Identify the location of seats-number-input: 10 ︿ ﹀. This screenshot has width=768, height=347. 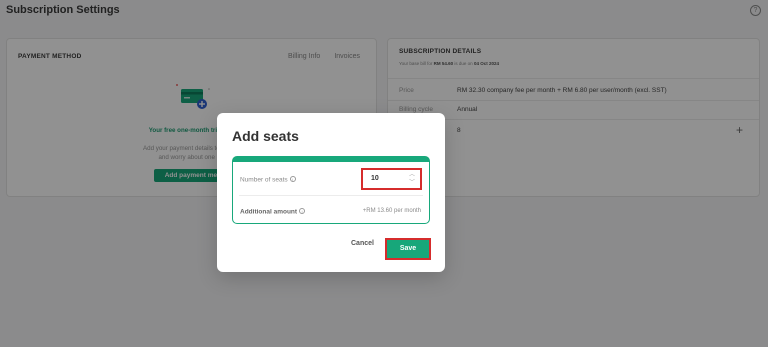
(391, 179).